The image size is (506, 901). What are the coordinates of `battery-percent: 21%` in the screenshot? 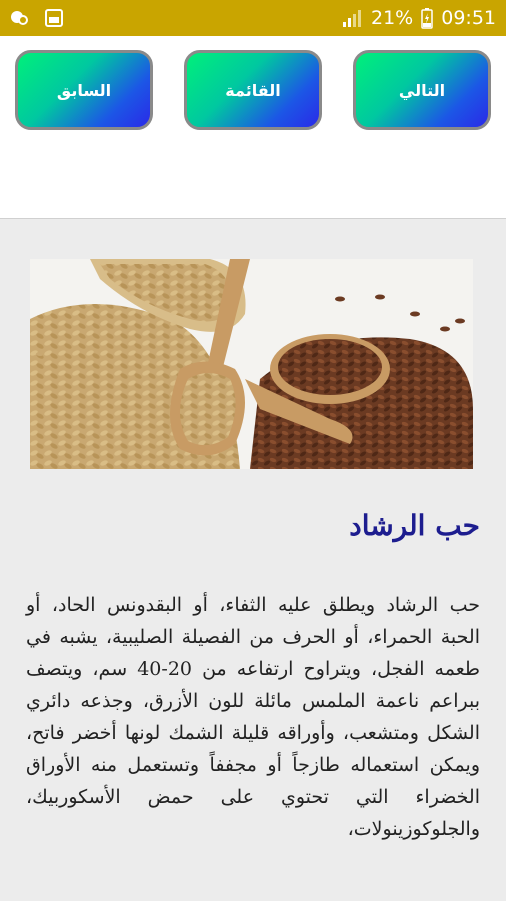 It's located at (392, 18).